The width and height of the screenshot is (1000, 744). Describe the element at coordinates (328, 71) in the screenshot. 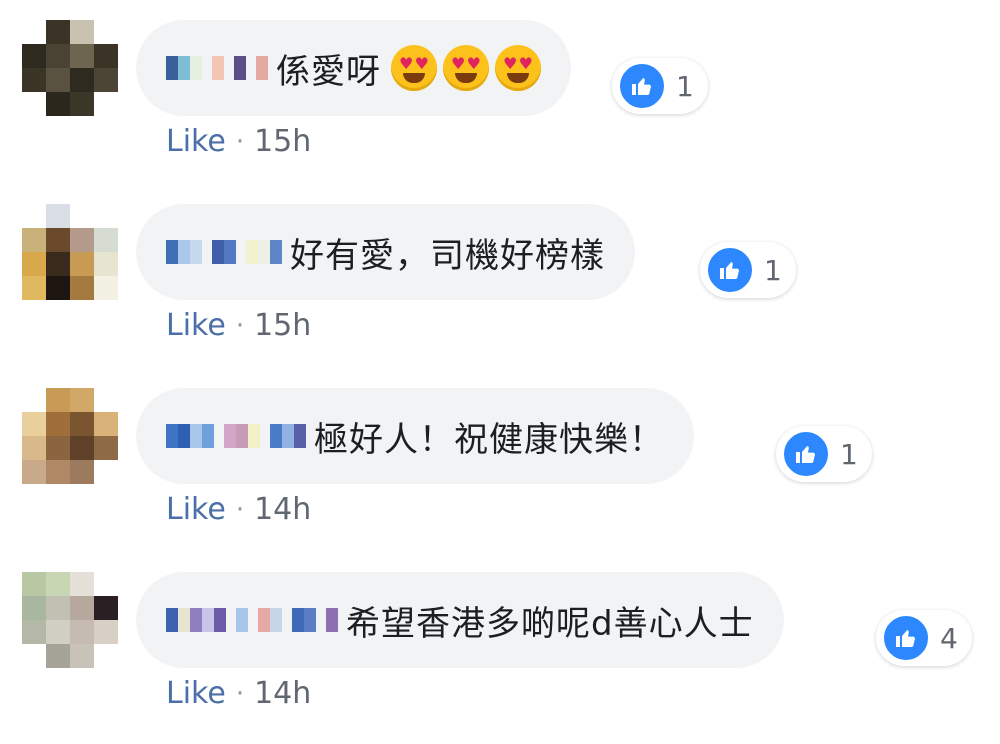

I see `comment-text: 係愛呀` at that location.